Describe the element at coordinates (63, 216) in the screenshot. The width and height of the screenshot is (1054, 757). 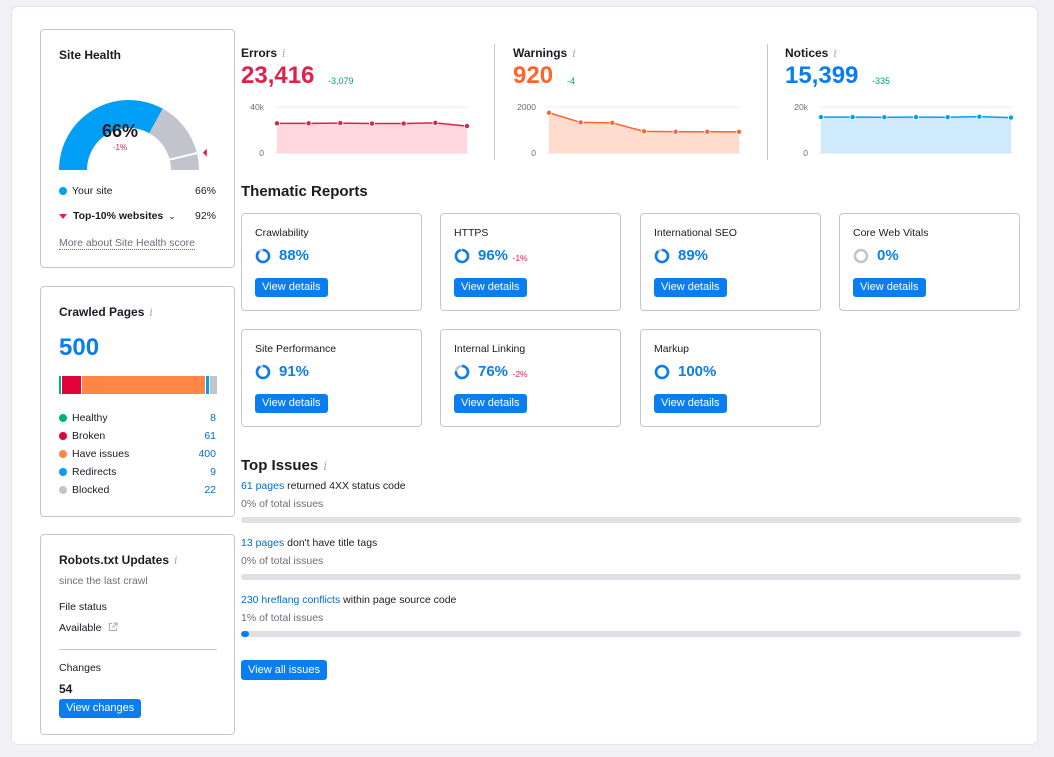
I see `triangle-marker-icon` at that location.